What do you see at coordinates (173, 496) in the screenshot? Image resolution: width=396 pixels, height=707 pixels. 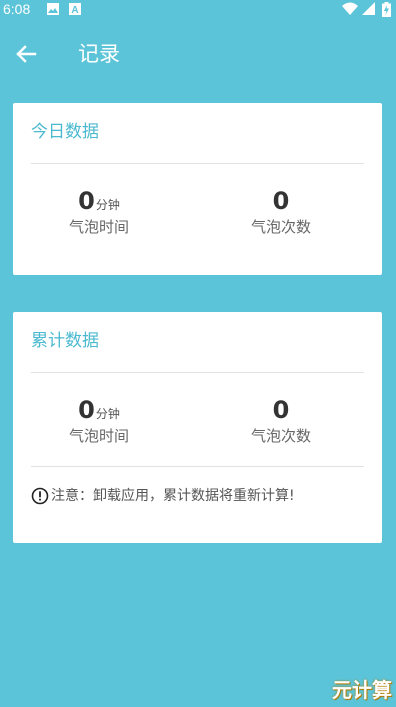 I see `reset-notice-text: 注意：卸载应用，累计数据将重新计算!` at bounding box center [173, 496].